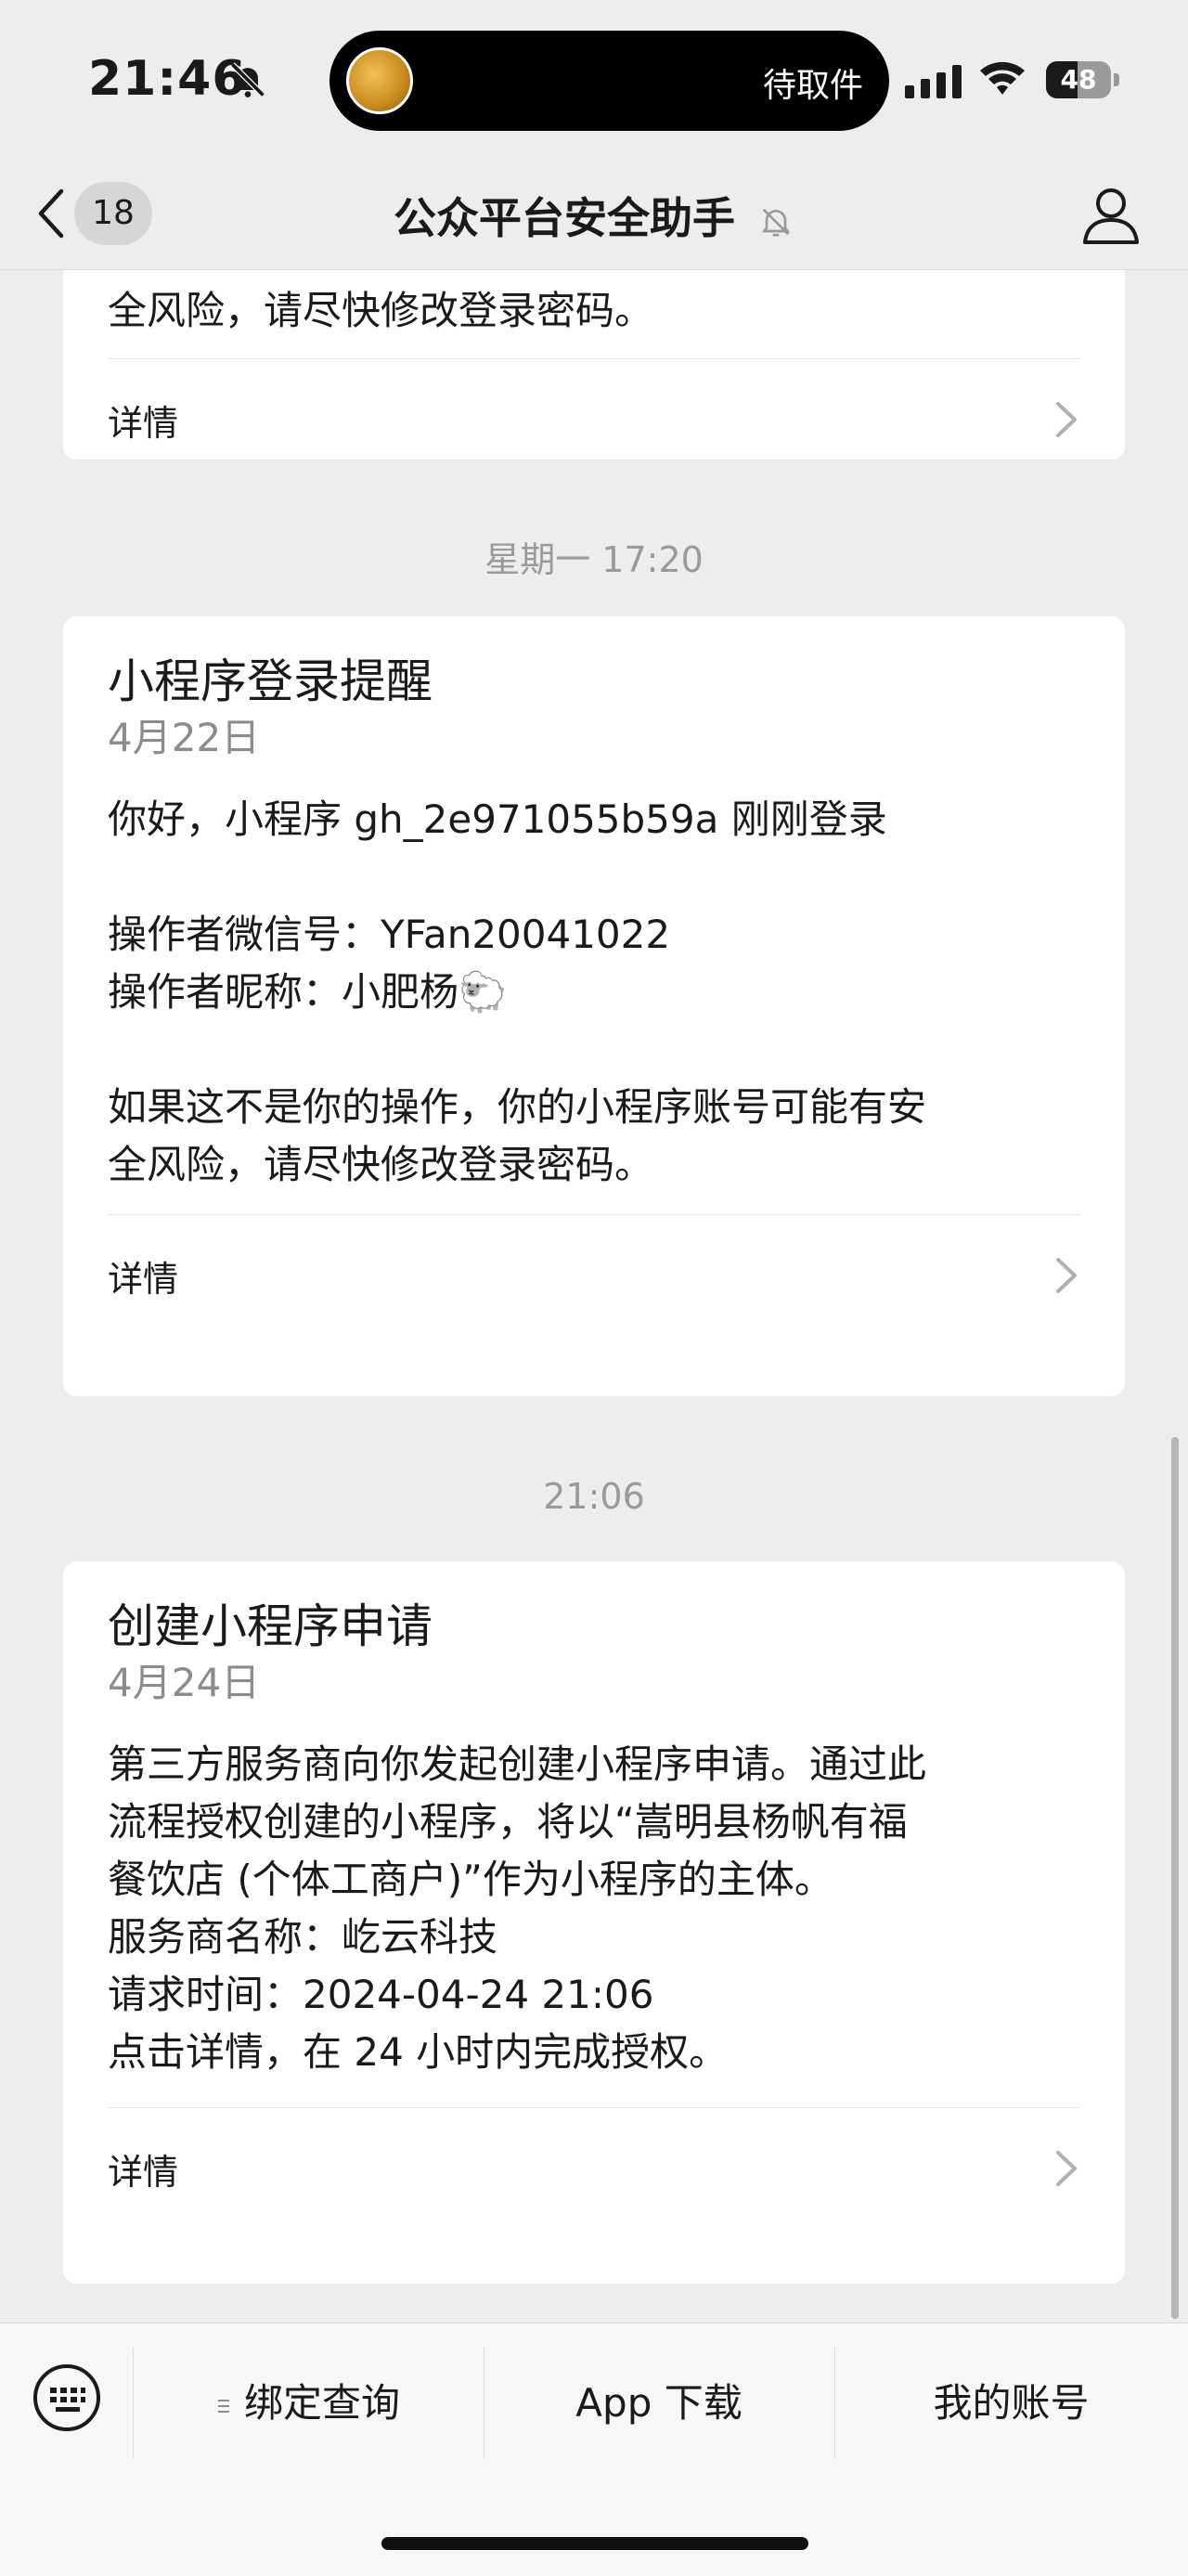 This screenshot has height=2576, width=1188. Describe the element at coordinates (247, 79) in the screenshot. I see `bell-muted-icon` at that location.